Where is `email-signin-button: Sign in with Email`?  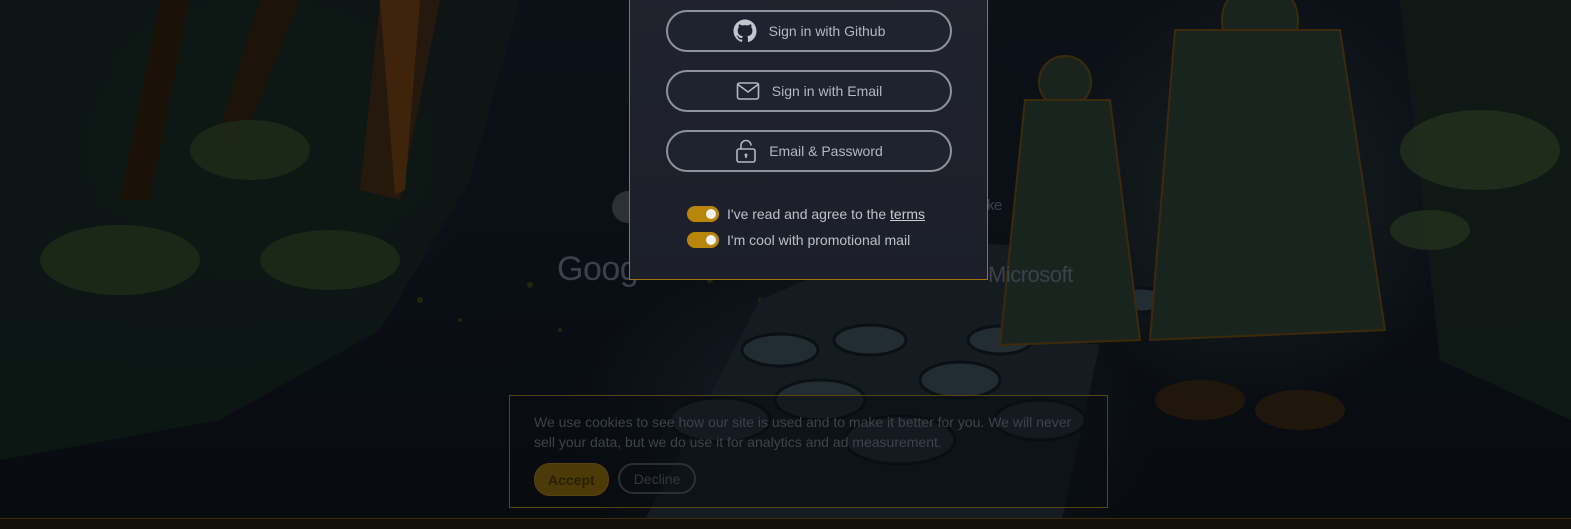 email-signin-button: Sign in with Email is located at coordinates (809, 91).